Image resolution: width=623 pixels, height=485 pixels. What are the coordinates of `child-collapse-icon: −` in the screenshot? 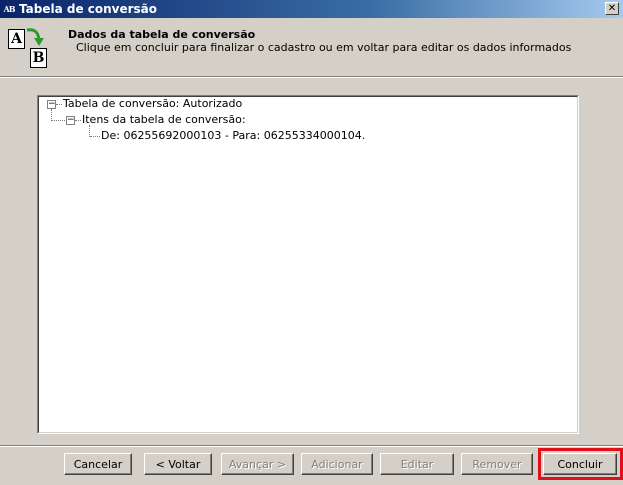 It's located at (70, 120).